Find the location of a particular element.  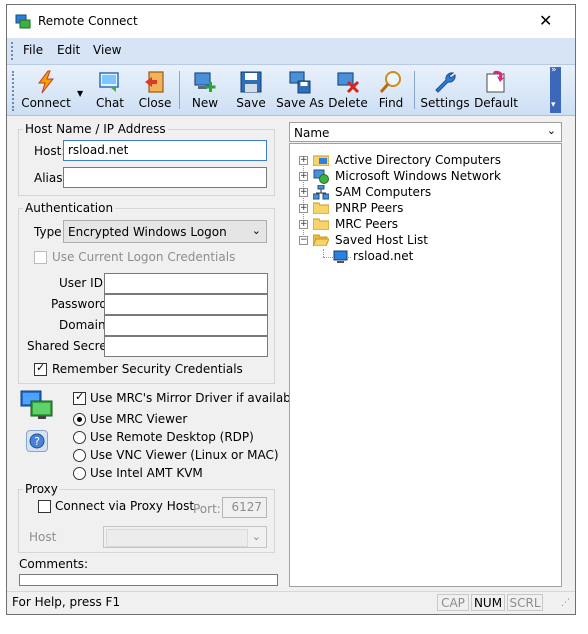

active-directory-icon is located at coordinates (321, 160).